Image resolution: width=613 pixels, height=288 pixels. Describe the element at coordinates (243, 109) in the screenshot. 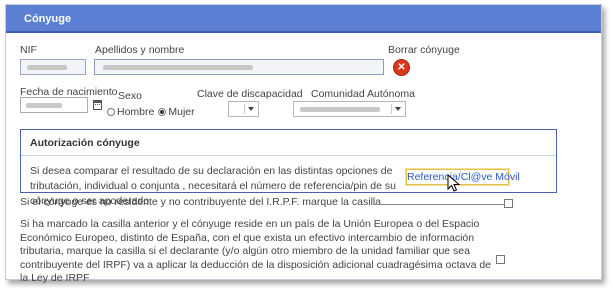

I see `discapacidad-select` at that location.